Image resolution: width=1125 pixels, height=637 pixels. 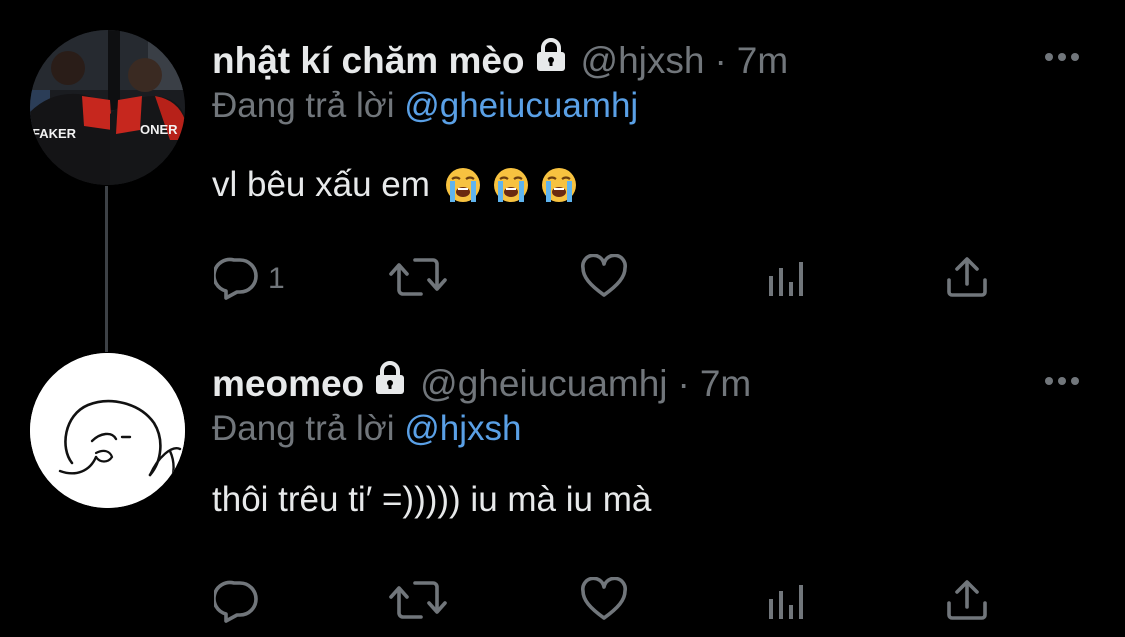 I want to click on tweet-actions, so click(x=610, y=600).